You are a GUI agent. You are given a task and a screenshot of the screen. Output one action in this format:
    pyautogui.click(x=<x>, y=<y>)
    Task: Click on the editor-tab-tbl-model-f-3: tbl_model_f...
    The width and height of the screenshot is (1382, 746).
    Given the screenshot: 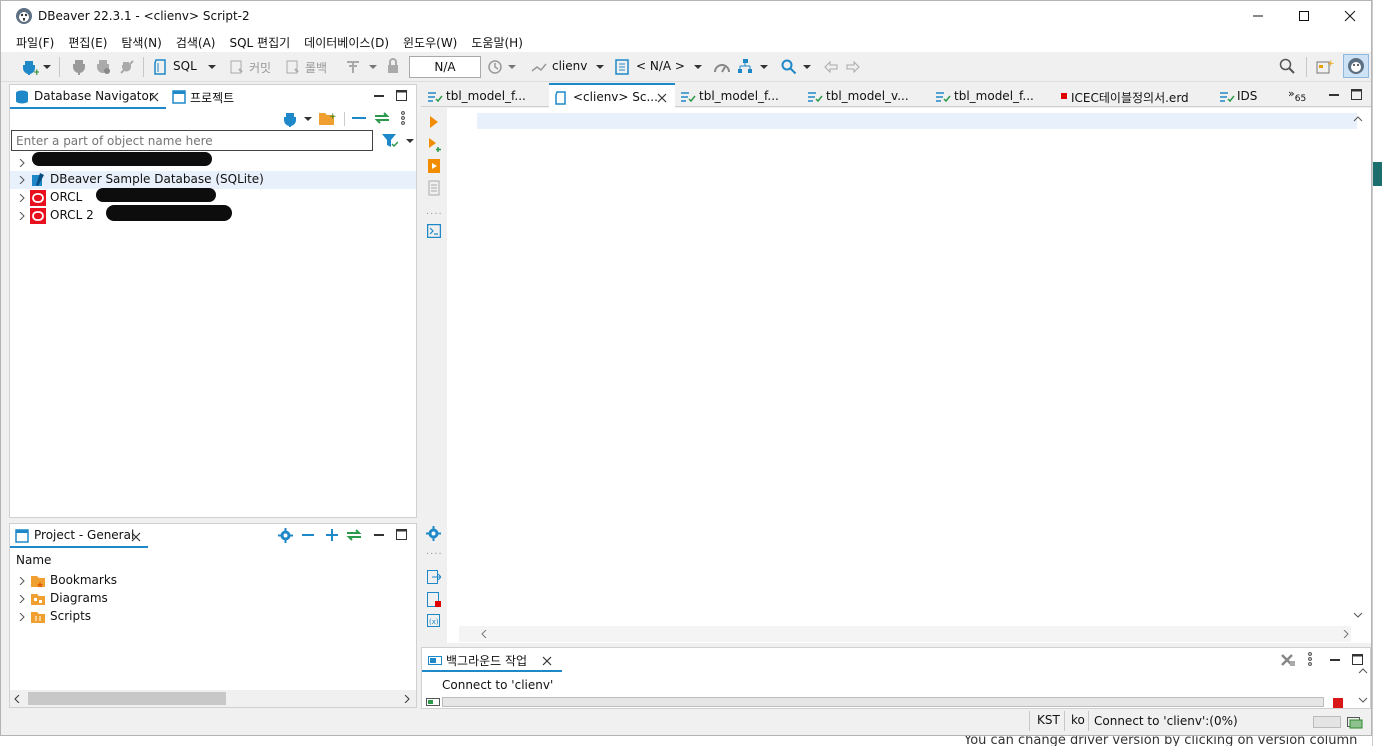 What is the action you would take?
    pyautogui.click(x=995, y=96)
    